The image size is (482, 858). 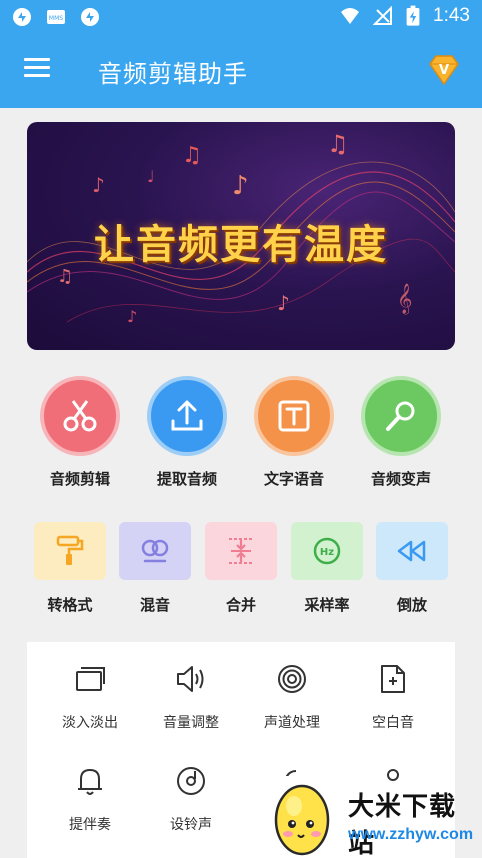 What do you see at coordinates (241, 17) in the screenshot?
I see `status-bar: MMS 1:43` at bounding box center [241, 17].